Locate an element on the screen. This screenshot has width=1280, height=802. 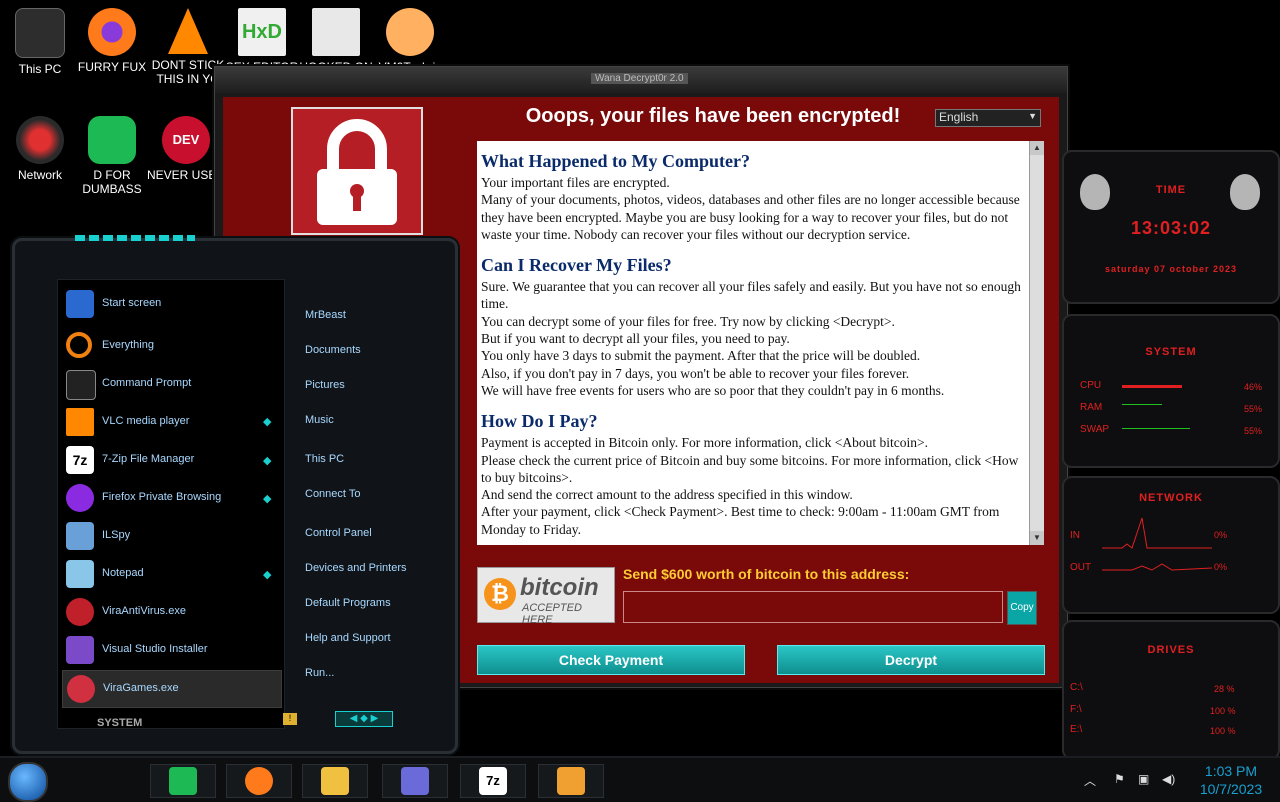
program-item: Visual Studio Installer is located at coordinates (171, 650).